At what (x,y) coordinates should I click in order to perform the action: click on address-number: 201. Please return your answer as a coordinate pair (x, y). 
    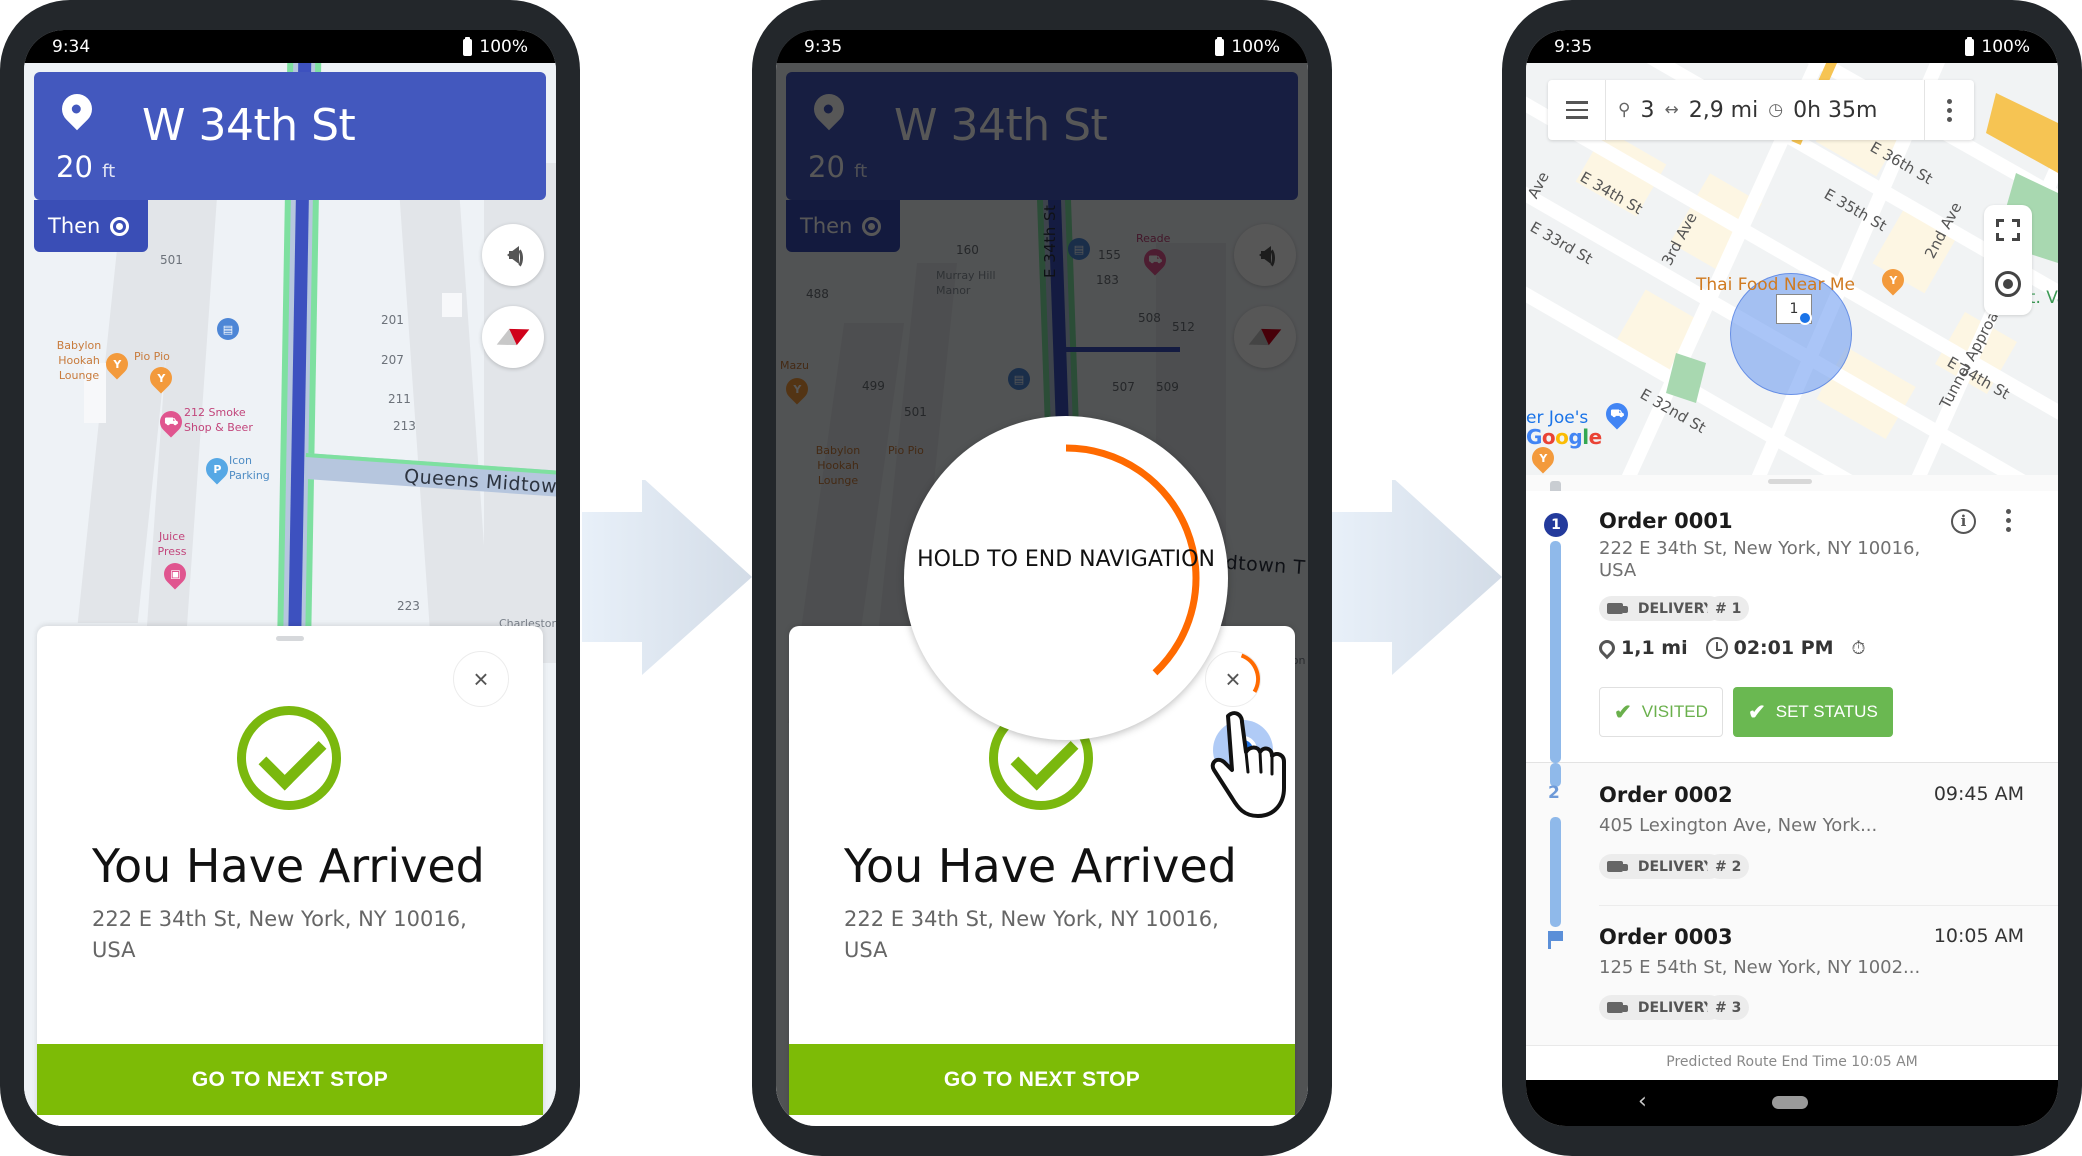
    Looking at the image, I should click on (392, 320).